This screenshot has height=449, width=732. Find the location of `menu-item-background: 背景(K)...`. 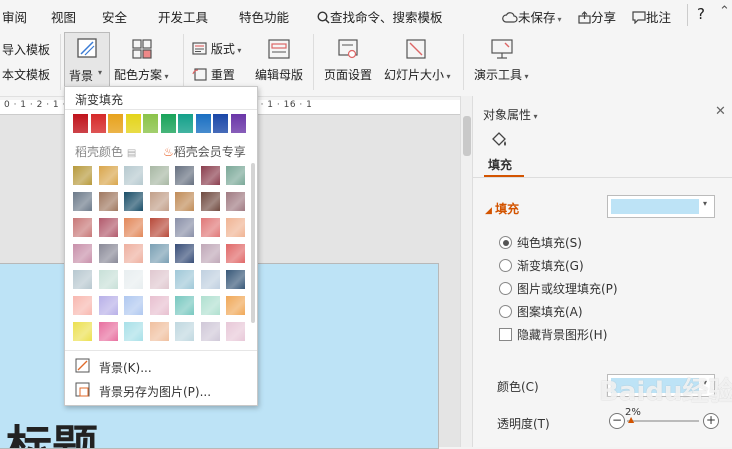

menu-item-background: 背景(K)... is located at coordinates (161, 366).